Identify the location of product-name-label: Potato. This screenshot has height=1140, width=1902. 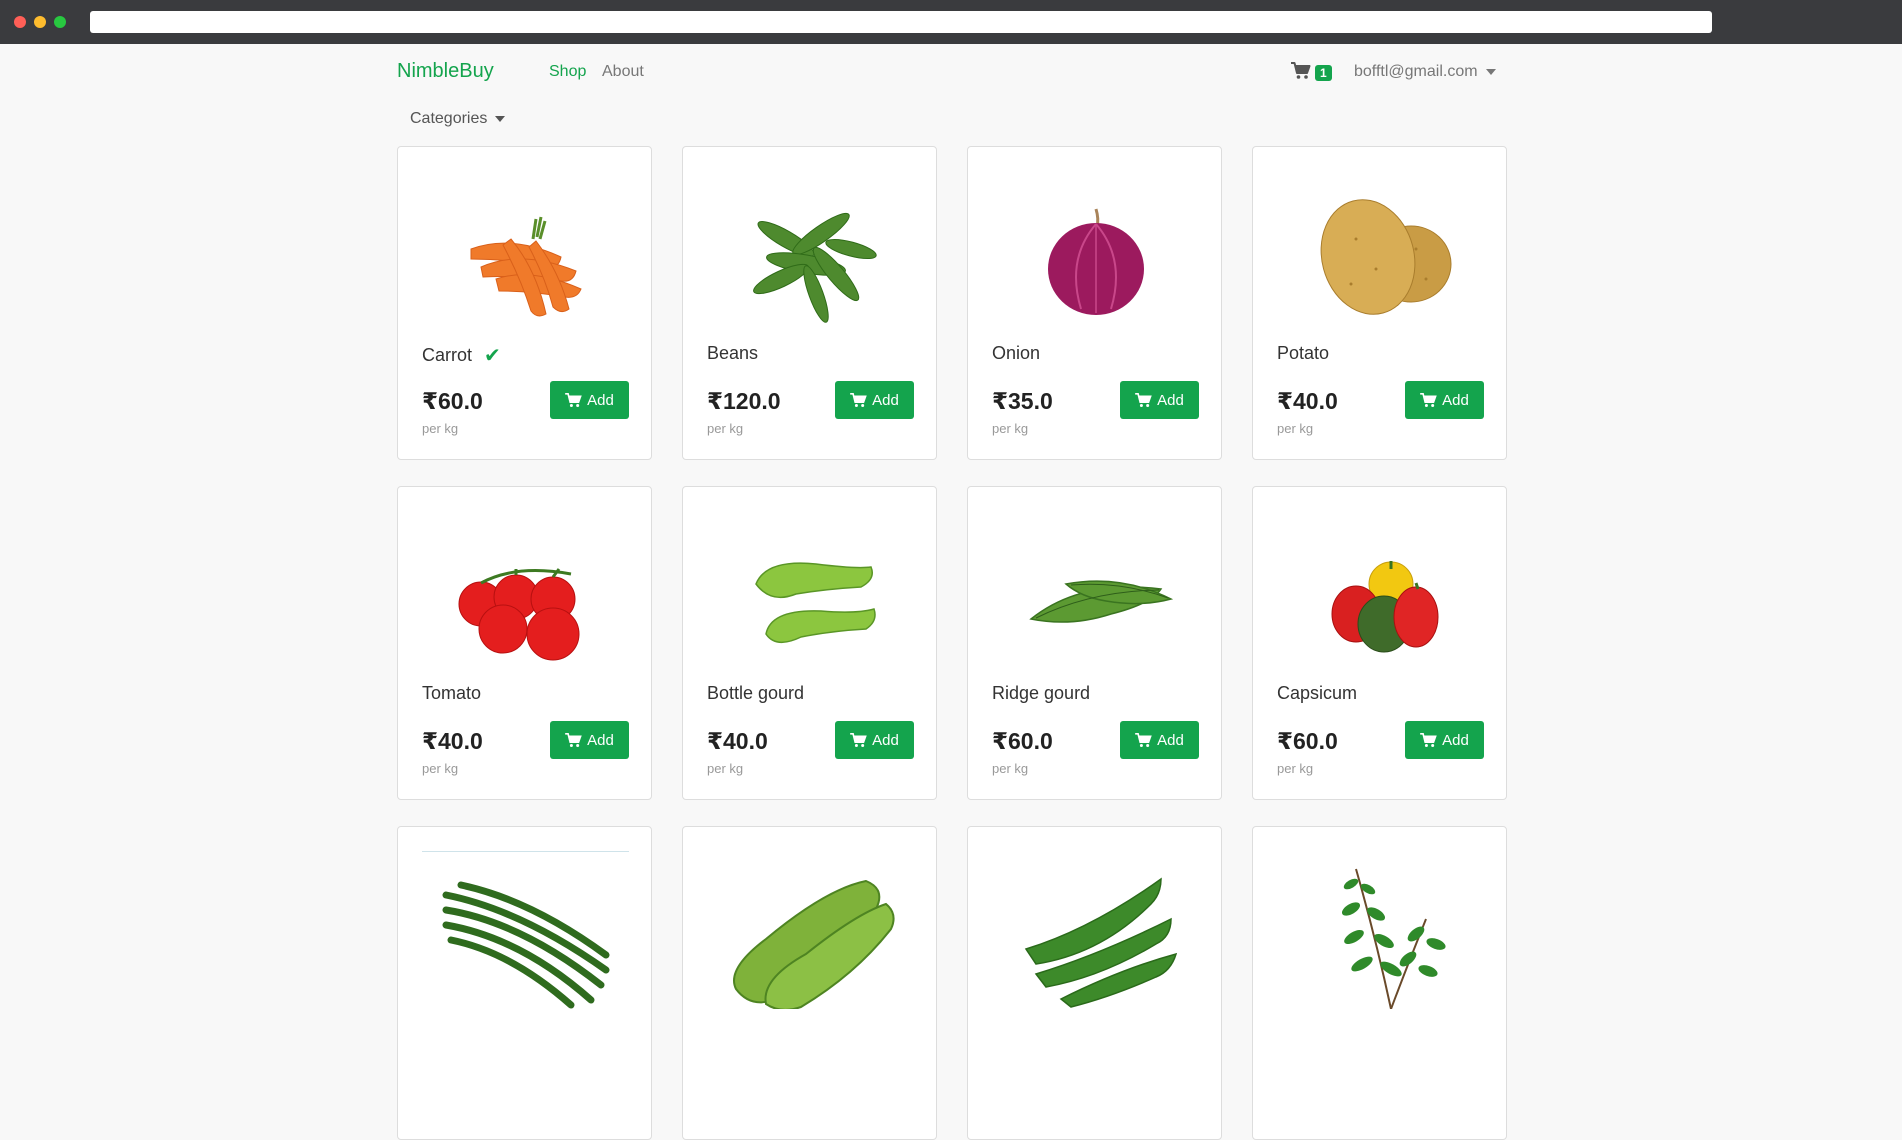
(1303, 353).